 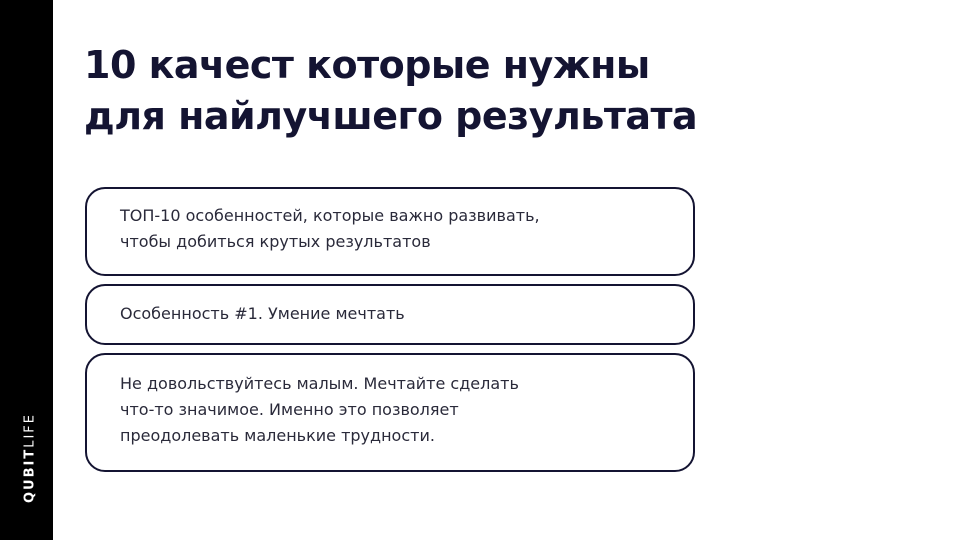 I want to click on feature-heading-text: Особенность #1. Умение мечтать, so click(x=262, y=313).